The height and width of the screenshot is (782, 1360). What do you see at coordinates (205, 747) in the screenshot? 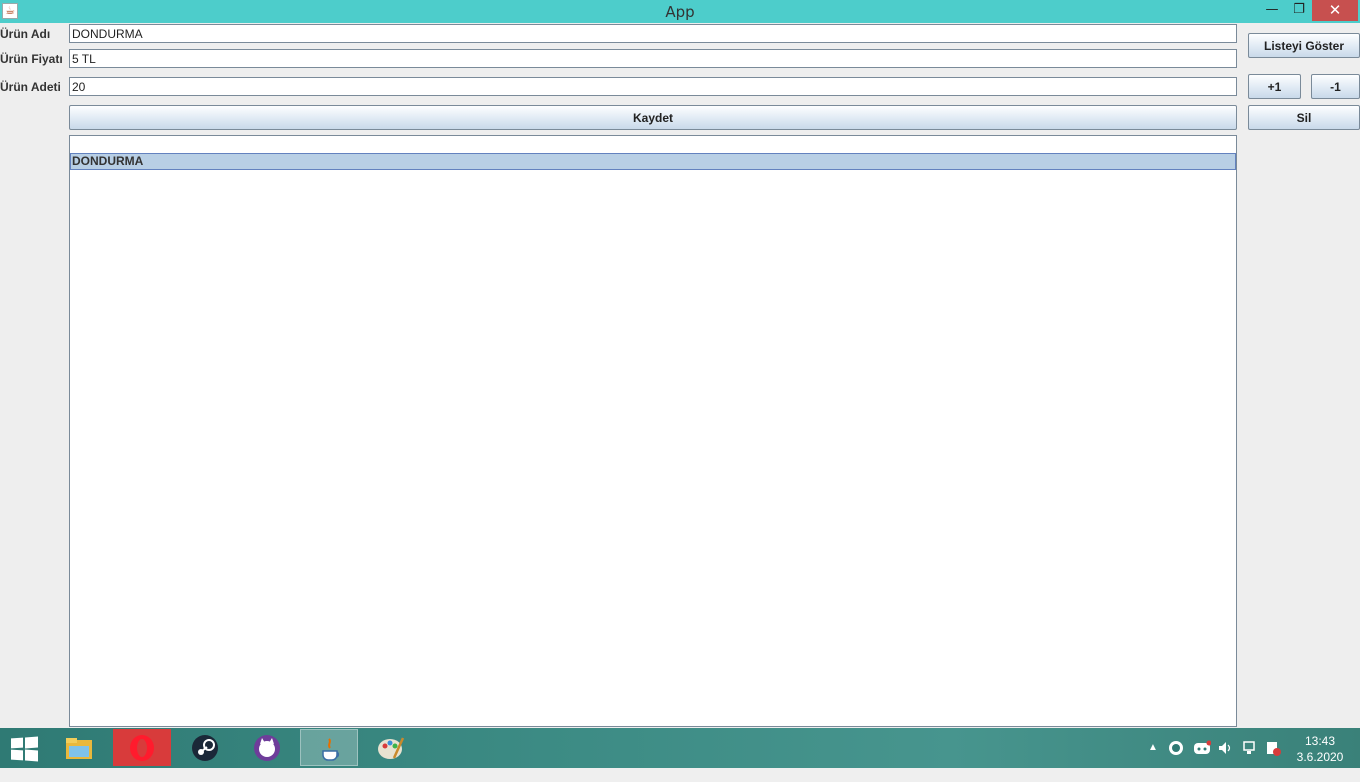
I see `steam-icon` at bounding box center [205, 747].